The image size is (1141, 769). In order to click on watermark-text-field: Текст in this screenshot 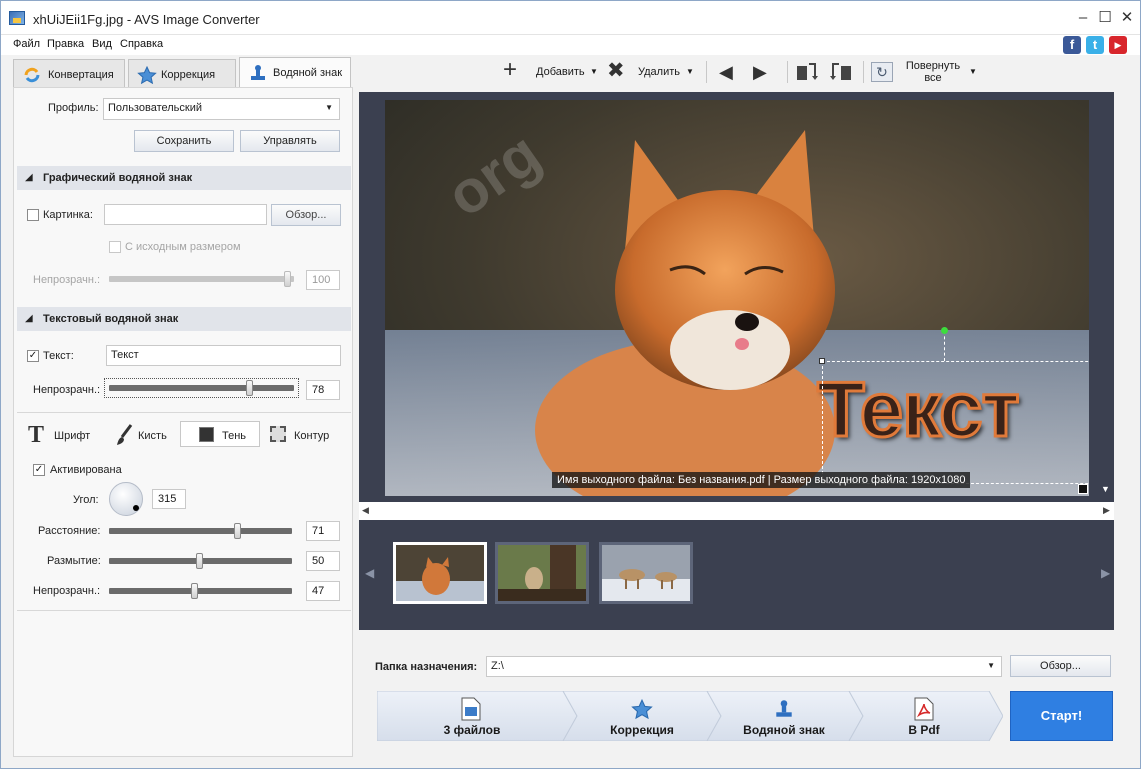, I will do `click(223, 355)`.